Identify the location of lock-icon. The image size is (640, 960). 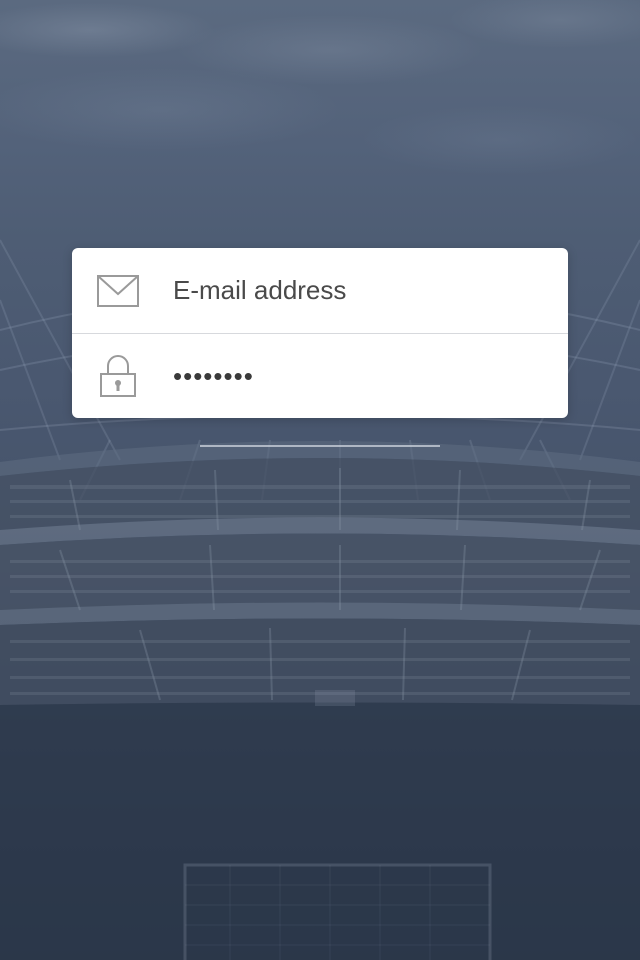
(118, 376).